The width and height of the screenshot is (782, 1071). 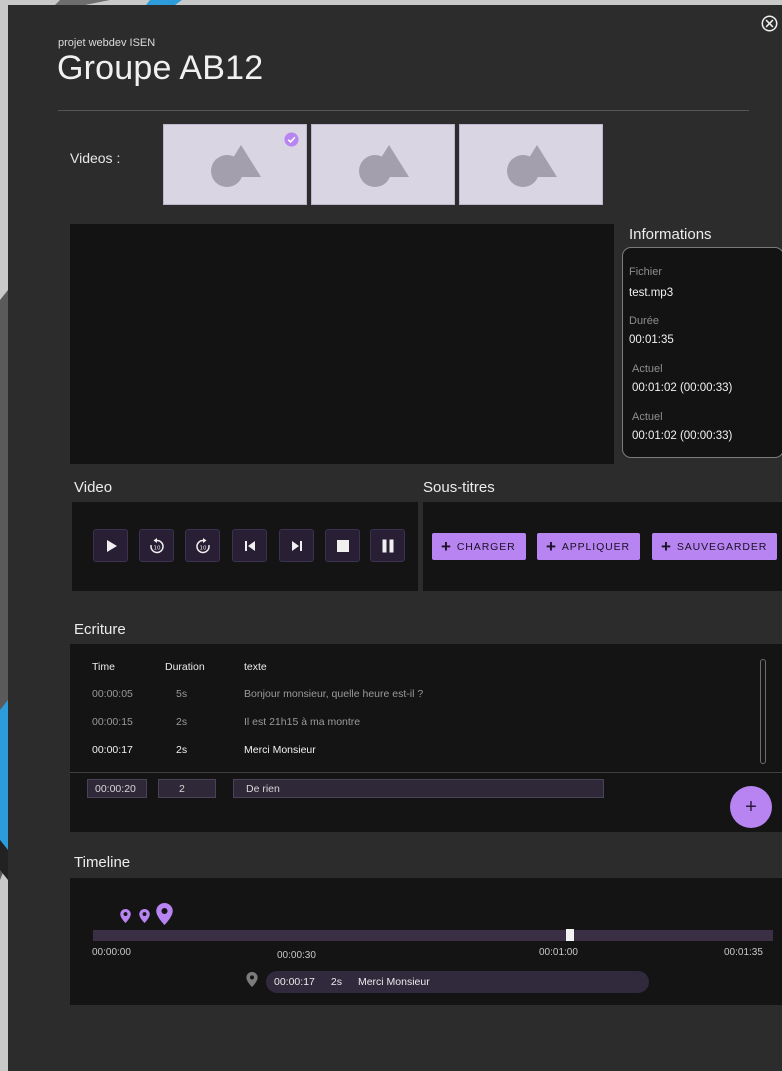 What do you see at coordinates (570, 935) in the screenshot?
I see `timeline-playhead` at bounding box center [570, 935].